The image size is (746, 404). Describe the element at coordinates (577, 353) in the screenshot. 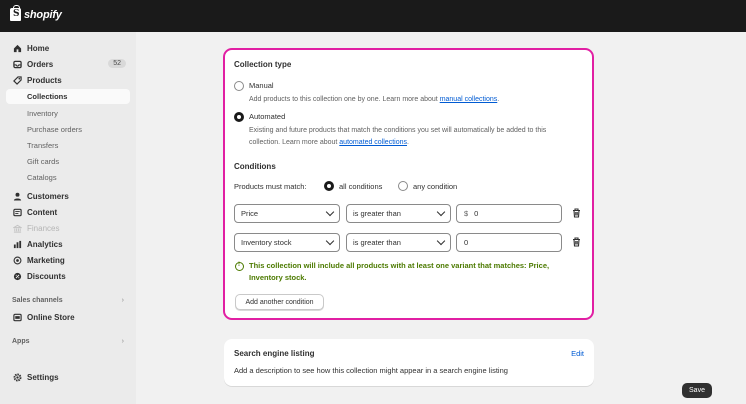

I see `seo-edit-link: Edit` at that location.